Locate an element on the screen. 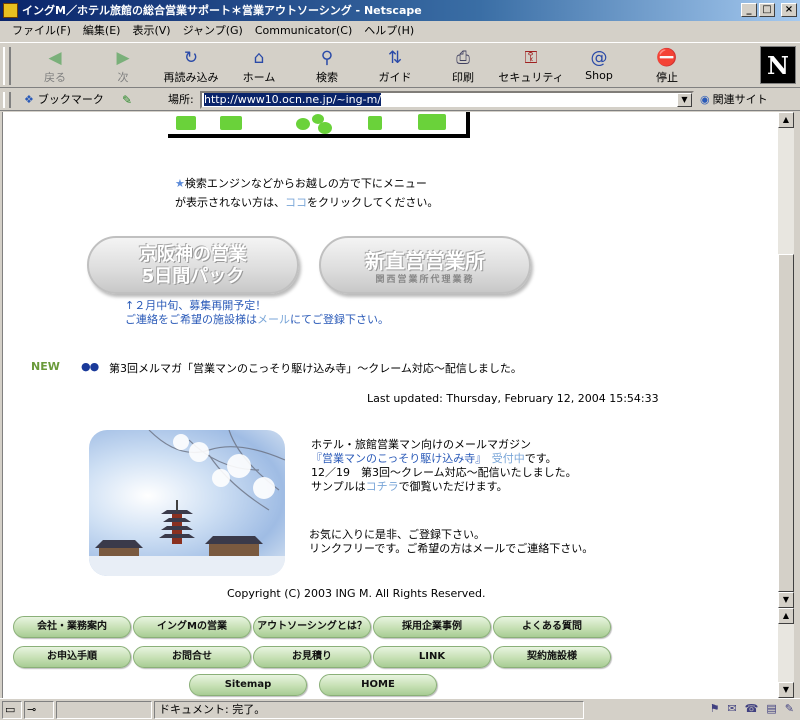 Image resolution: width=800 pixels, height=720 pixels. news-text: 第3回メルマガ「営業マンのこっそり駆け込み寺」～クレーム対応～配信しました。 is located at coordinates (315, 368).